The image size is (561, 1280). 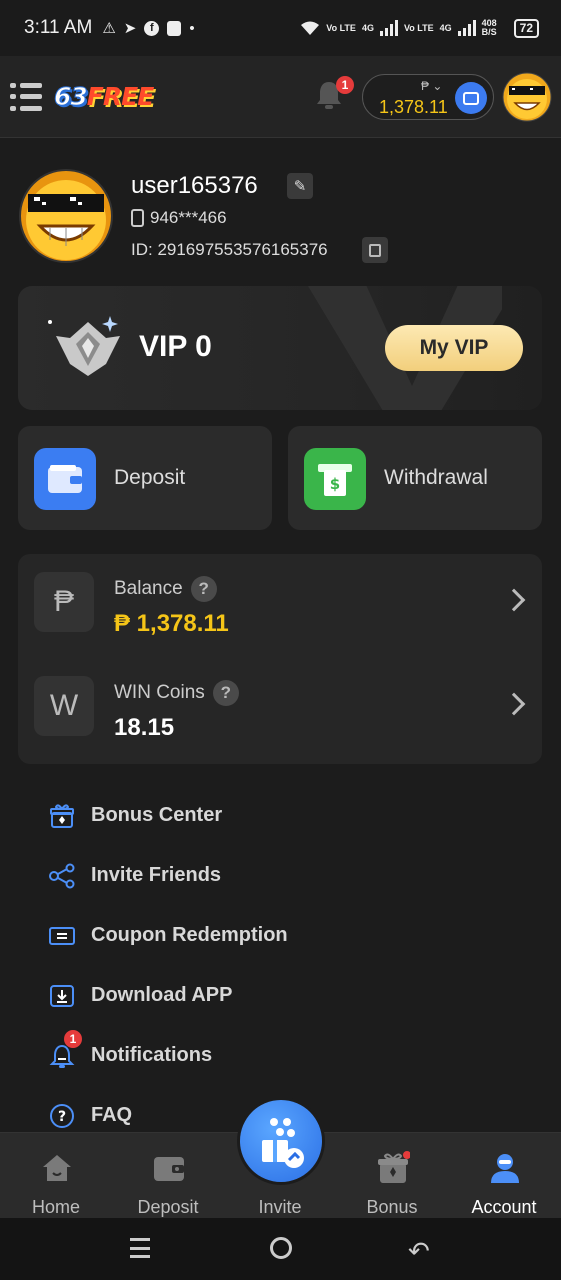 I want to click on invite-fab-button, so click(x=281, y=1141).